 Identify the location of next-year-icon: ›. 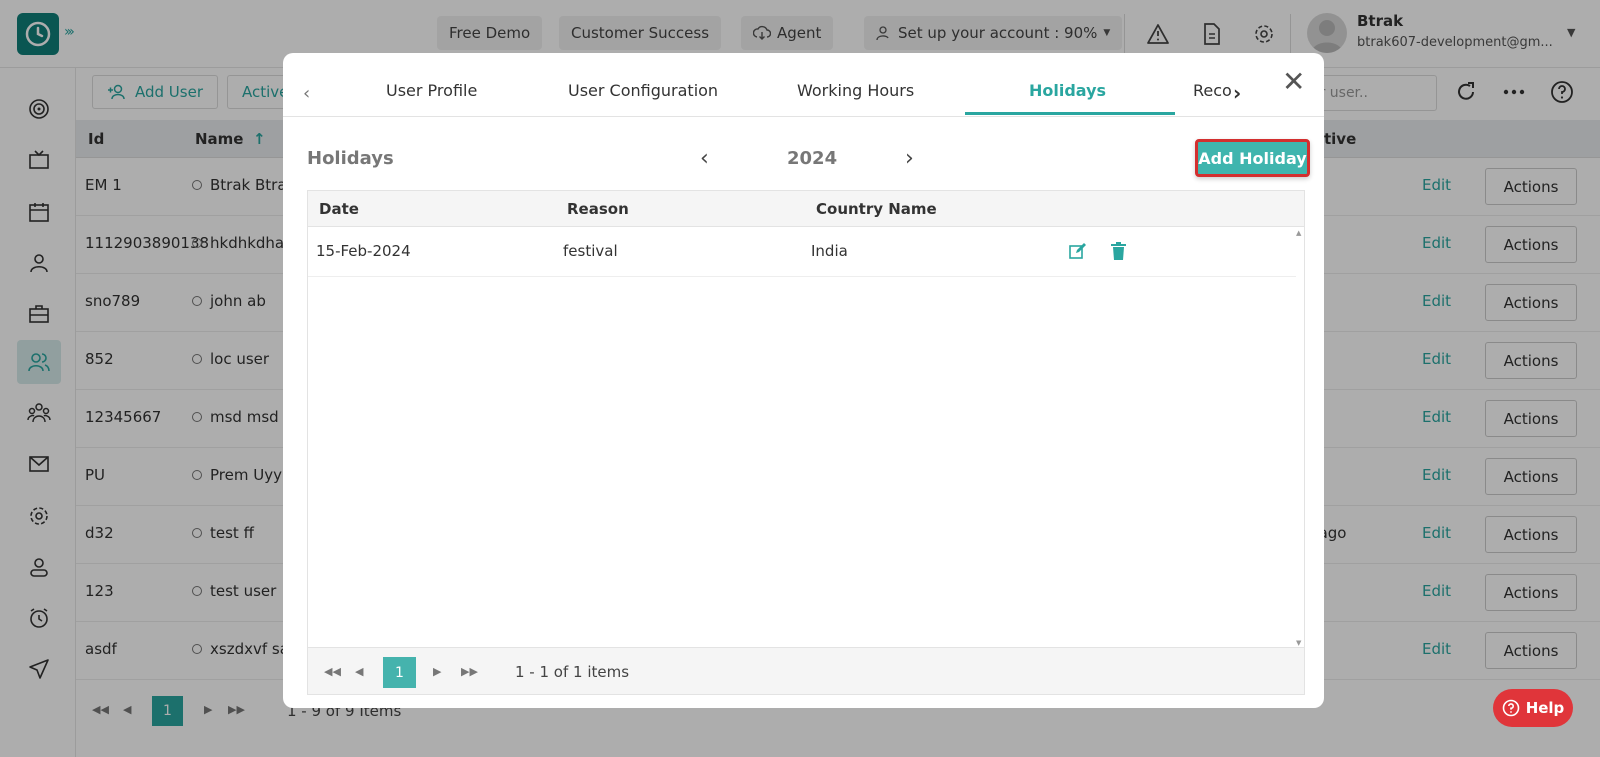
(909, 158).